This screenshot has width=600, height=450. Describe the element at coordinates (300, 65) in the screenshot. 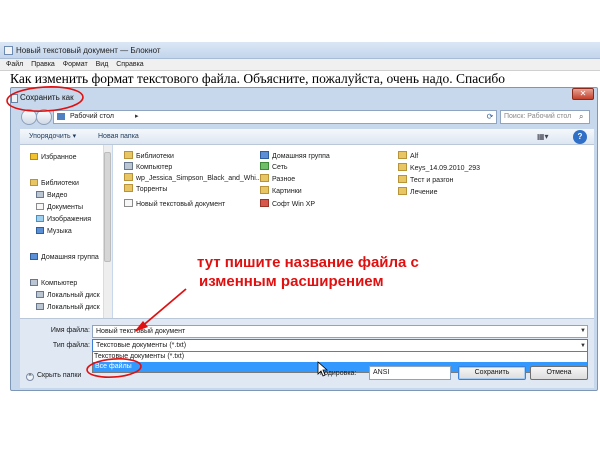

I see `notepad-menu-bar: Файл Правка Формат Вид Справка` at that location.